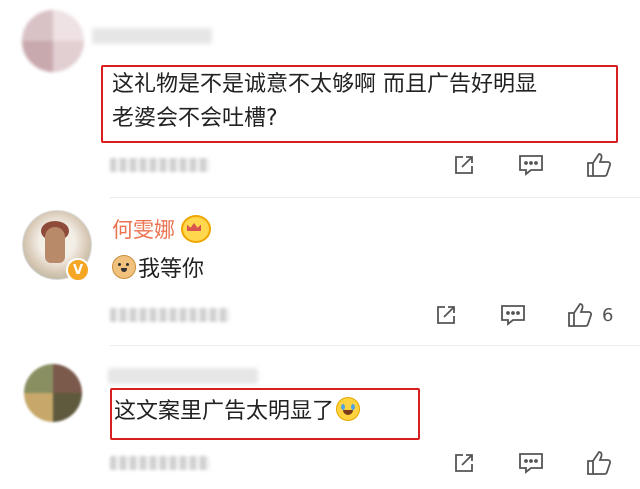  I want to click on comment-text-line: 这礼物是不是诚意不太够啊 而且广告好明显, so click(324, 84).